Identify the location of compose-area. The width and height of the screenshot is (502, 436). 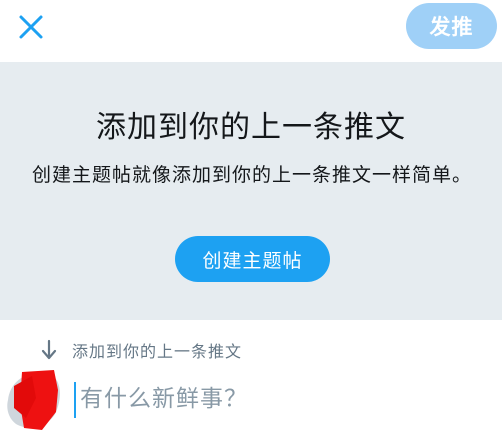
(279, 399).